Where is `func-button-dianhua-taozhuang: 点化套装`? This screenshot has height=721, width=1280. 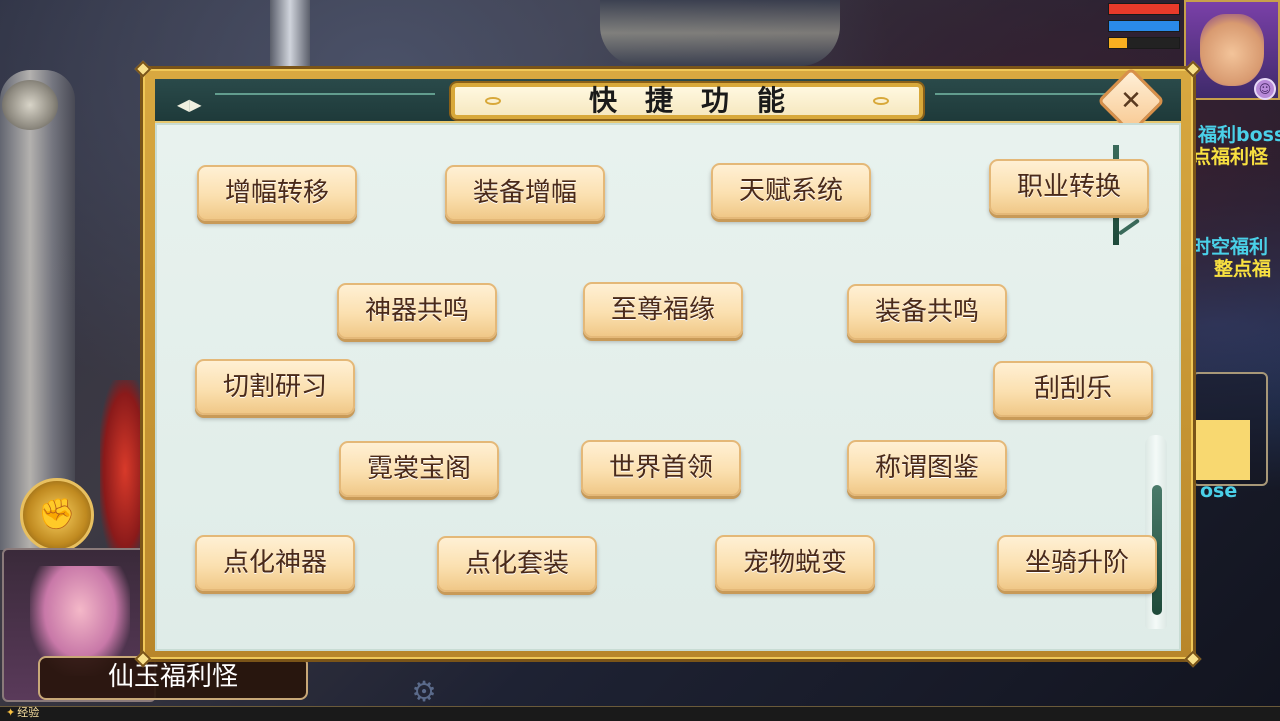
func-button-dianhua-taozhuang: 点化套装 is located at coordinates (517, 564).